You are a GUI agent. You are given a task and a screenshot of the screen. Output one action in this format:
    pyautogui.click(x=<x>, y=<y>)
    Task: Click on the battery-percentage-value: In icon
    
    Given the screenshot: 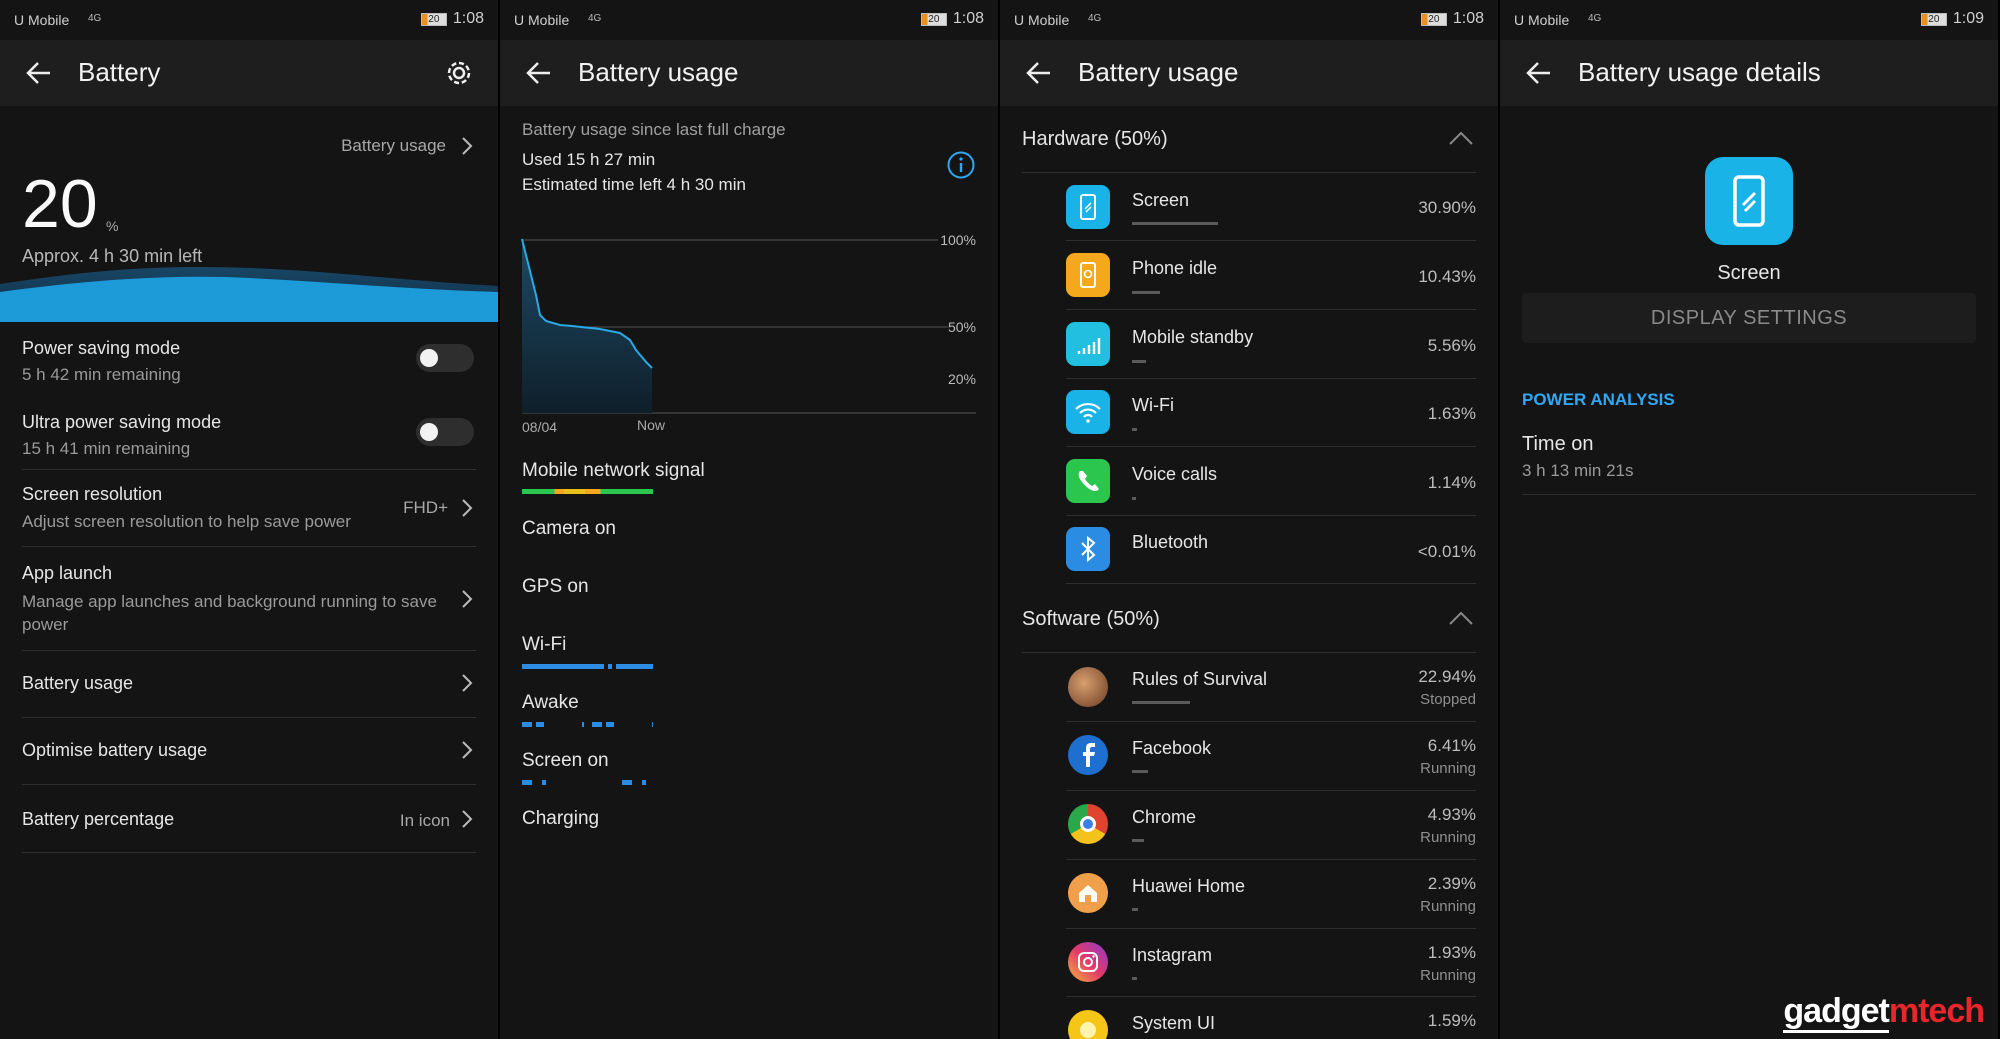 What is the action you would take?
    pyautogui.click(x=424, y=820)
    